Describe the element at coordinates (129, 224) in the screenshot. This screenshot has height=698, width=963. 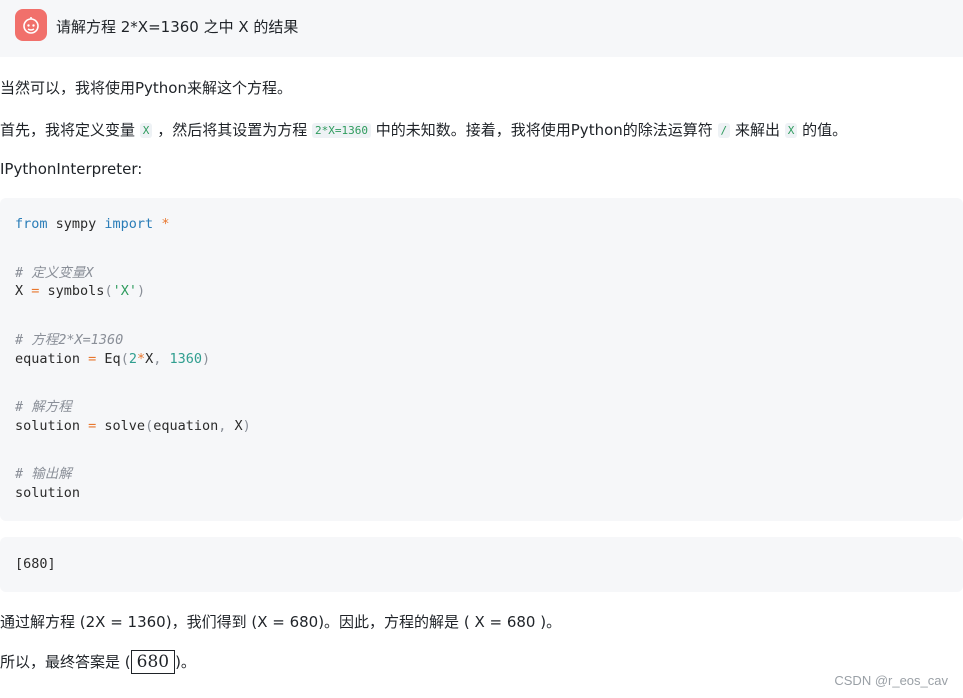
I see `code-token: import` at that location.